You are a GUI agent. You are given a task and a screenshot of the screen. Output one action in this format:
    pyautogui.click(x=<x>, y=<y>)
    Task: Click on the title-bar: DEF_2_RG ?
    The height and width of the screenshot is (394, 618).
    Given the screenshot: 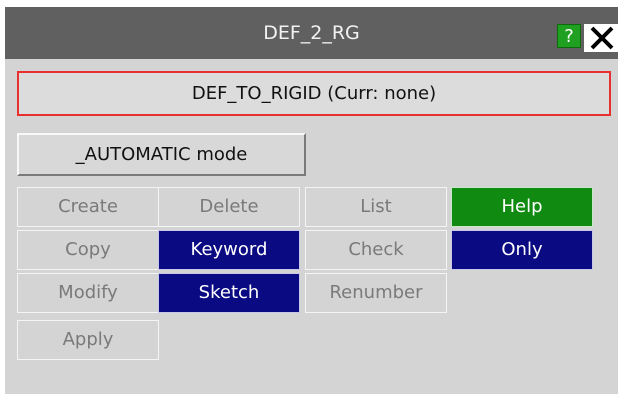 What is the action you would take?
    pyautogui.click(x=311, y=33)
    